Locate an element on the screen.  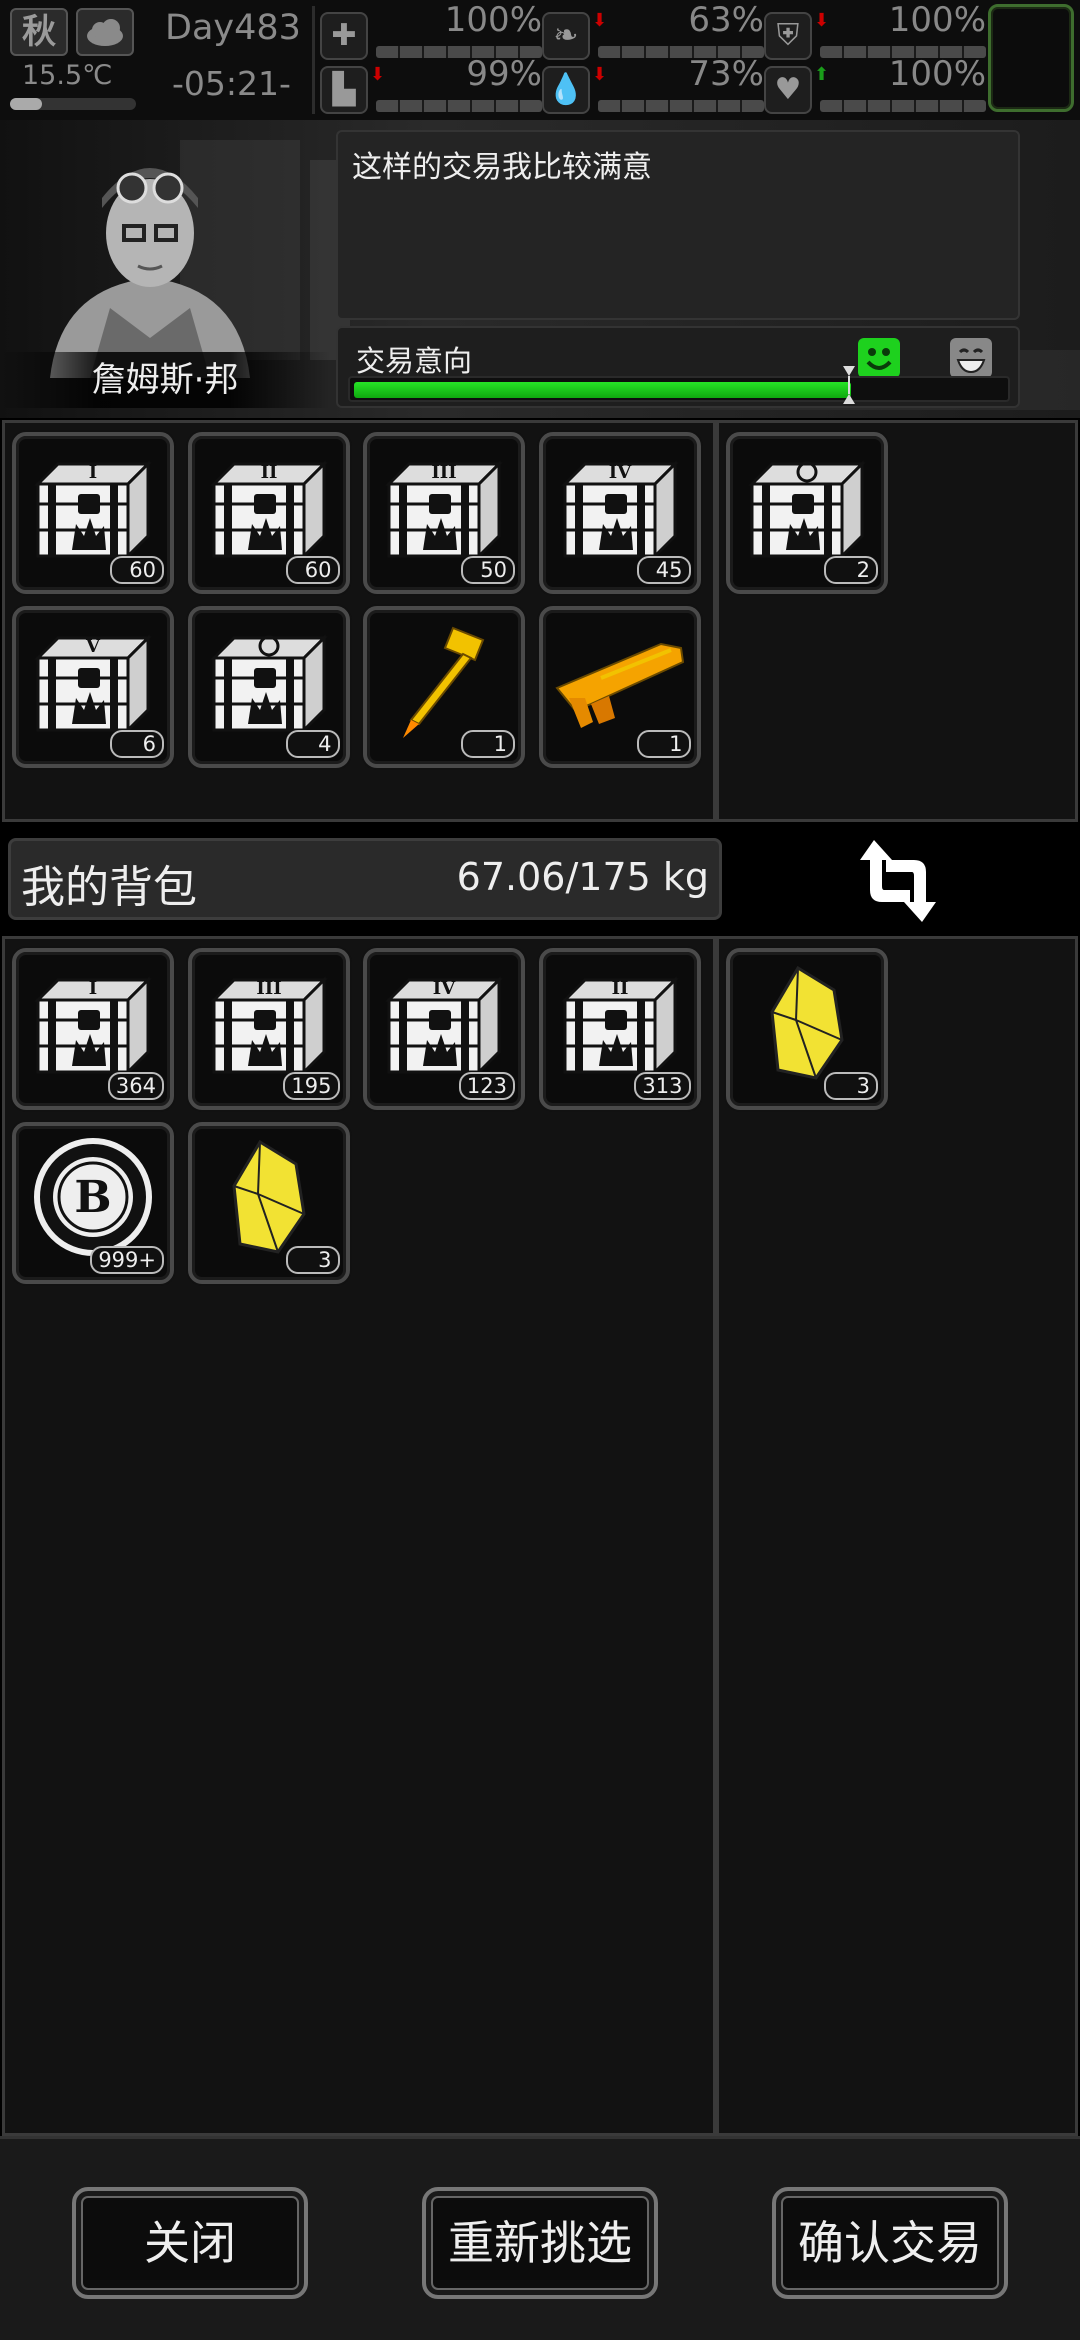
item-count: 6 is located at coordinates (137, 744).